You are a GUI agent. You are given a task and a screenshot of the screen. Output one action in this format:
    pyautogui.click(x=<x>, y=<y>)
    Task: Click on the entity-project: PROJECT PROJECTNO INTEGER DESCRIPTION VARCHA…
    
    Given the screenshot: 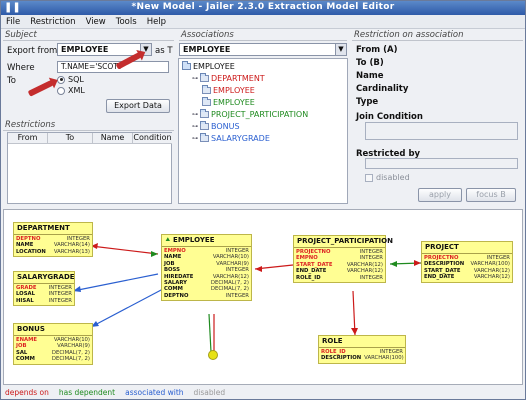 What is the action you would take?
    pyautogui.click(x=467, y=262)
    